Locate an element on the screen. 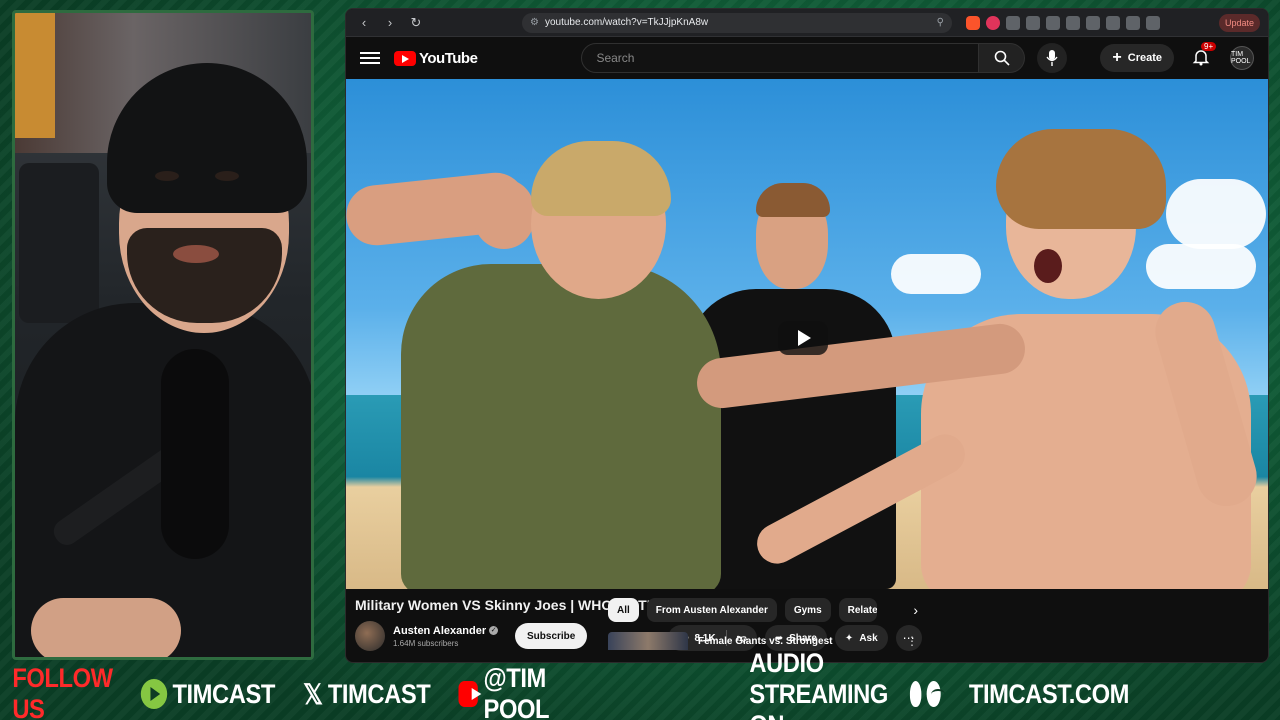 The height and width of the screenshot is (720, 1280). microphone is located at coordinates (195, 454).